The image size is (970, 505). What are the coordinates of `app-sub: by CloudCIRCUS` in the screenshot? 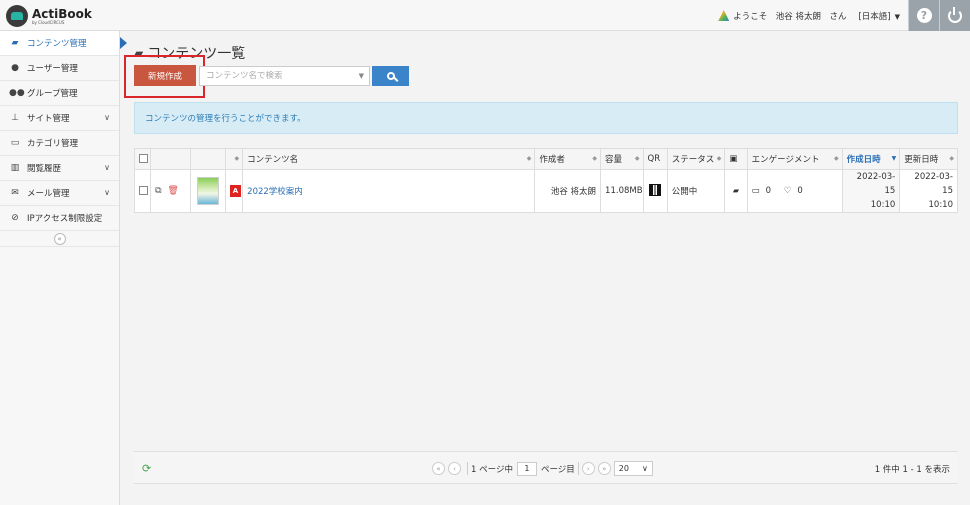 It's located at (48, 22).